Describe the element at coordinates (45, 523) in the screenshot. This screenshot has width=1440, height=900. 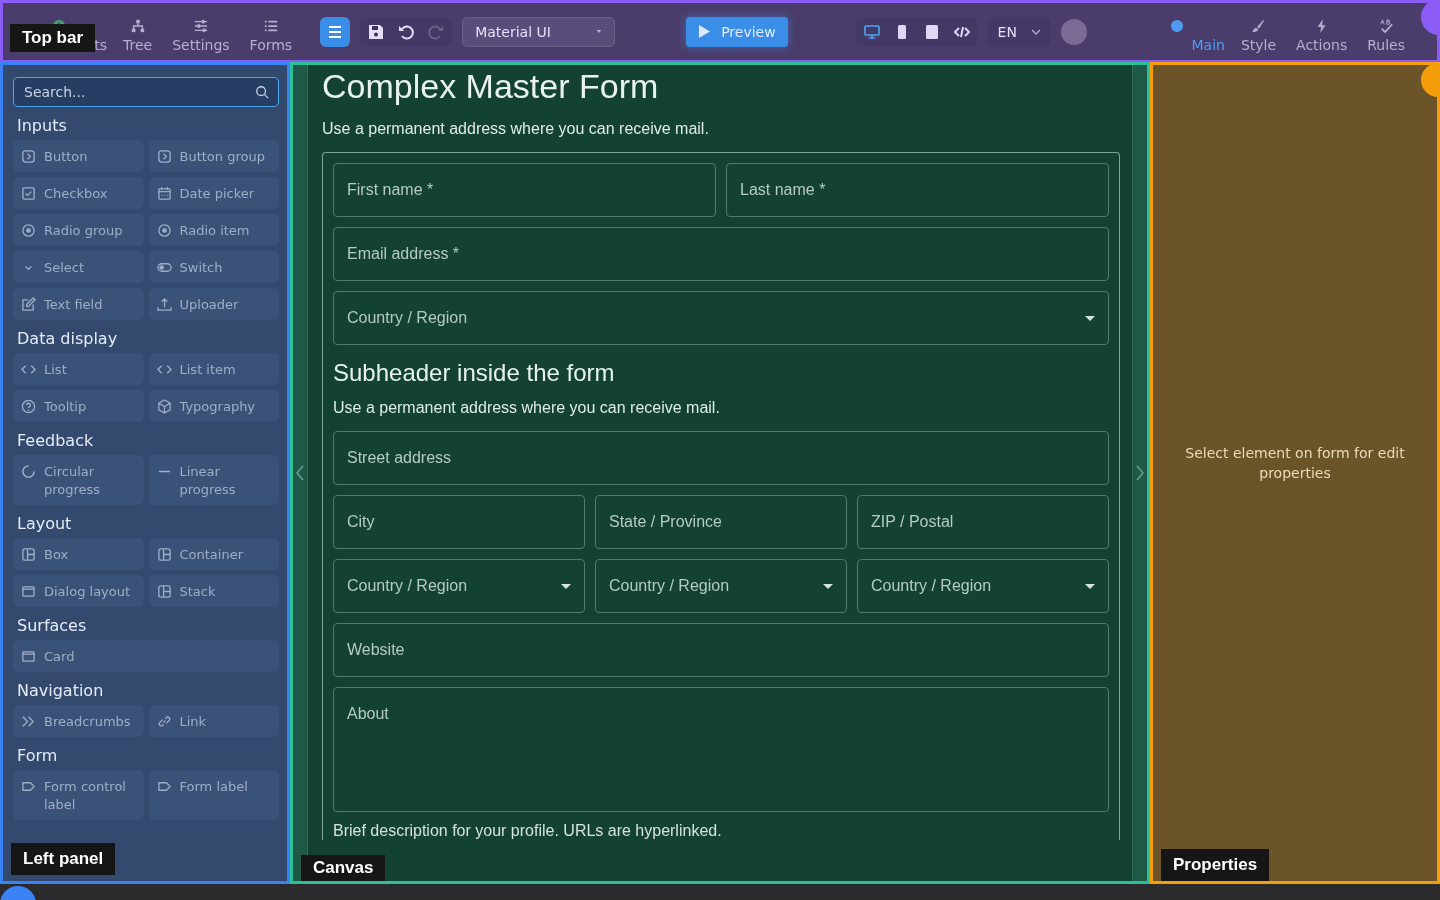
I see `group-title: Layout` at that location.